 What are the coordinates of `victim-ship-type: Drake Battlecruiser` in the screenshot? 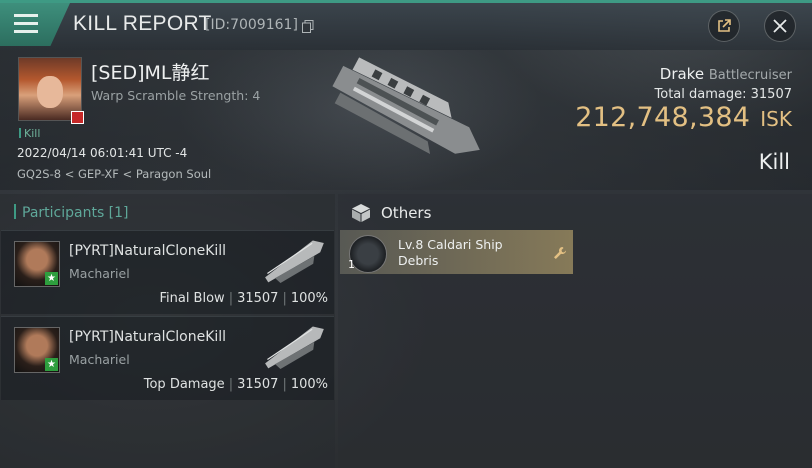 It's located at (726, 74).